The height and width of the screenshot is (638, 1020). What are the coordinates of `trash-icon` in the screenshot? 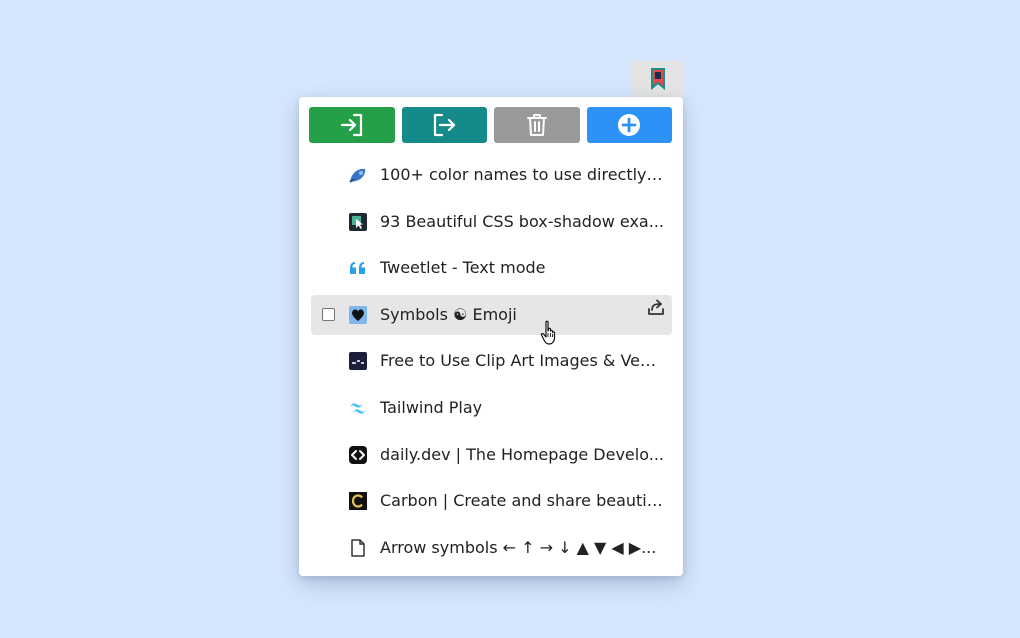 It's located at (536, 125).